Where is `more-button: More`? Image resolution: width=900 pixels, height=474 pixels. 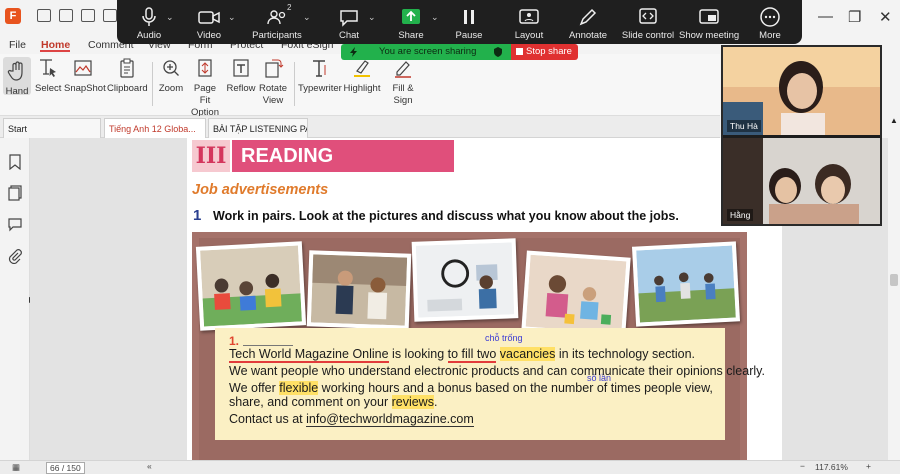
more-button: More is located at coordinates (770, 22).